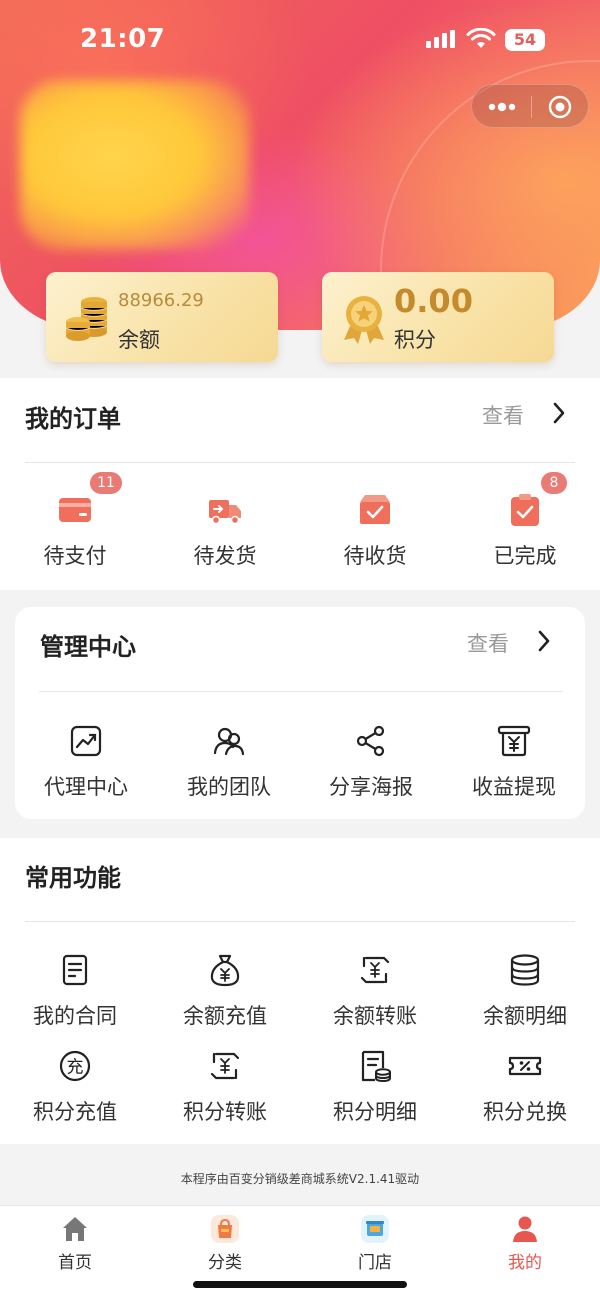  I want to click on money-bag-icon, so click(225, 970).